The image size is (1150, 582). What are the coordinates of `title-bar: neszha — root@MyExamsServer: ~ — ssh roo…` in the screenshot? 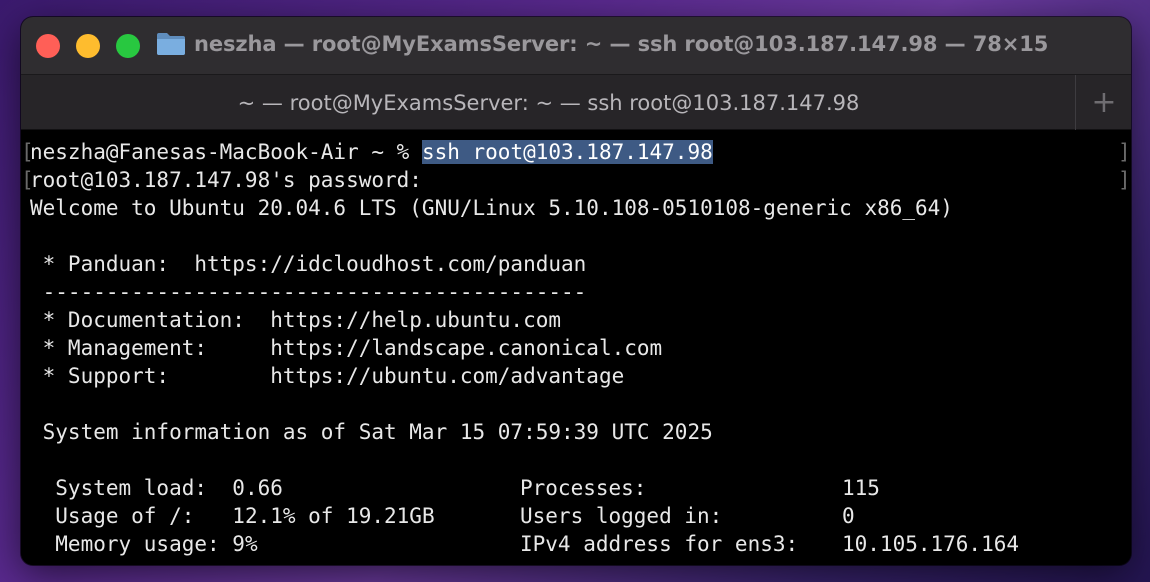 It's located at (576, 45).